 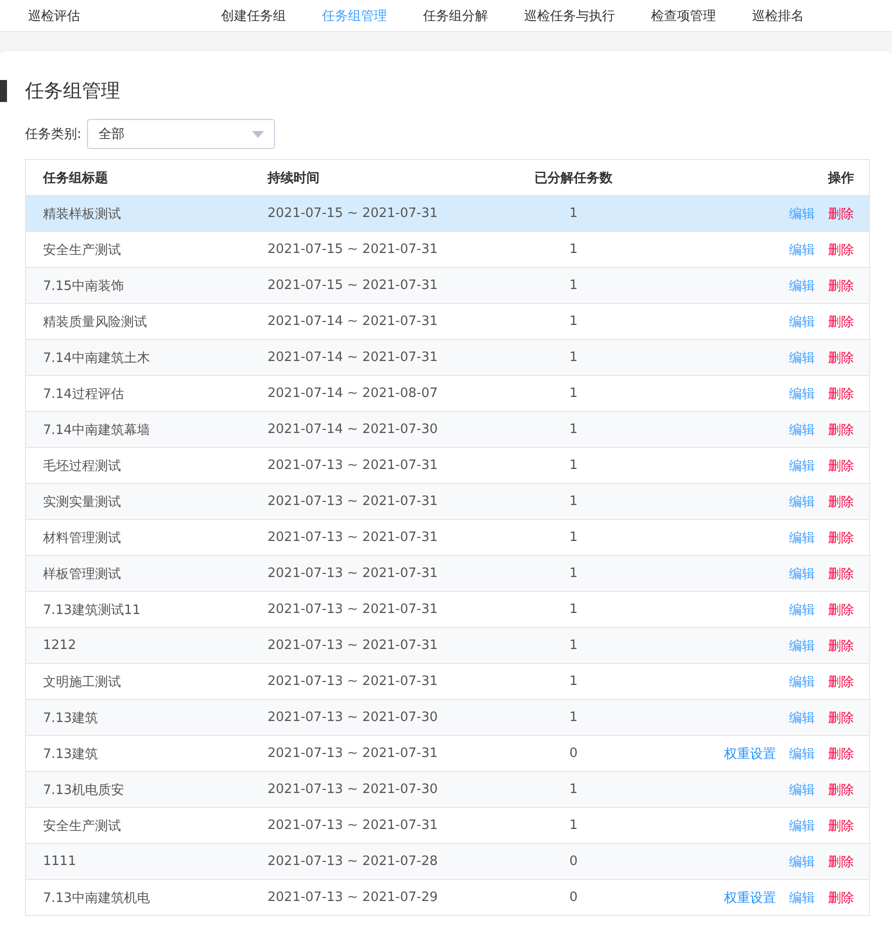 What do you see at coordinates (354, 15) in the screenshot?
I see `nav-tab: 任务组管理` at bounding box center [354, 15].